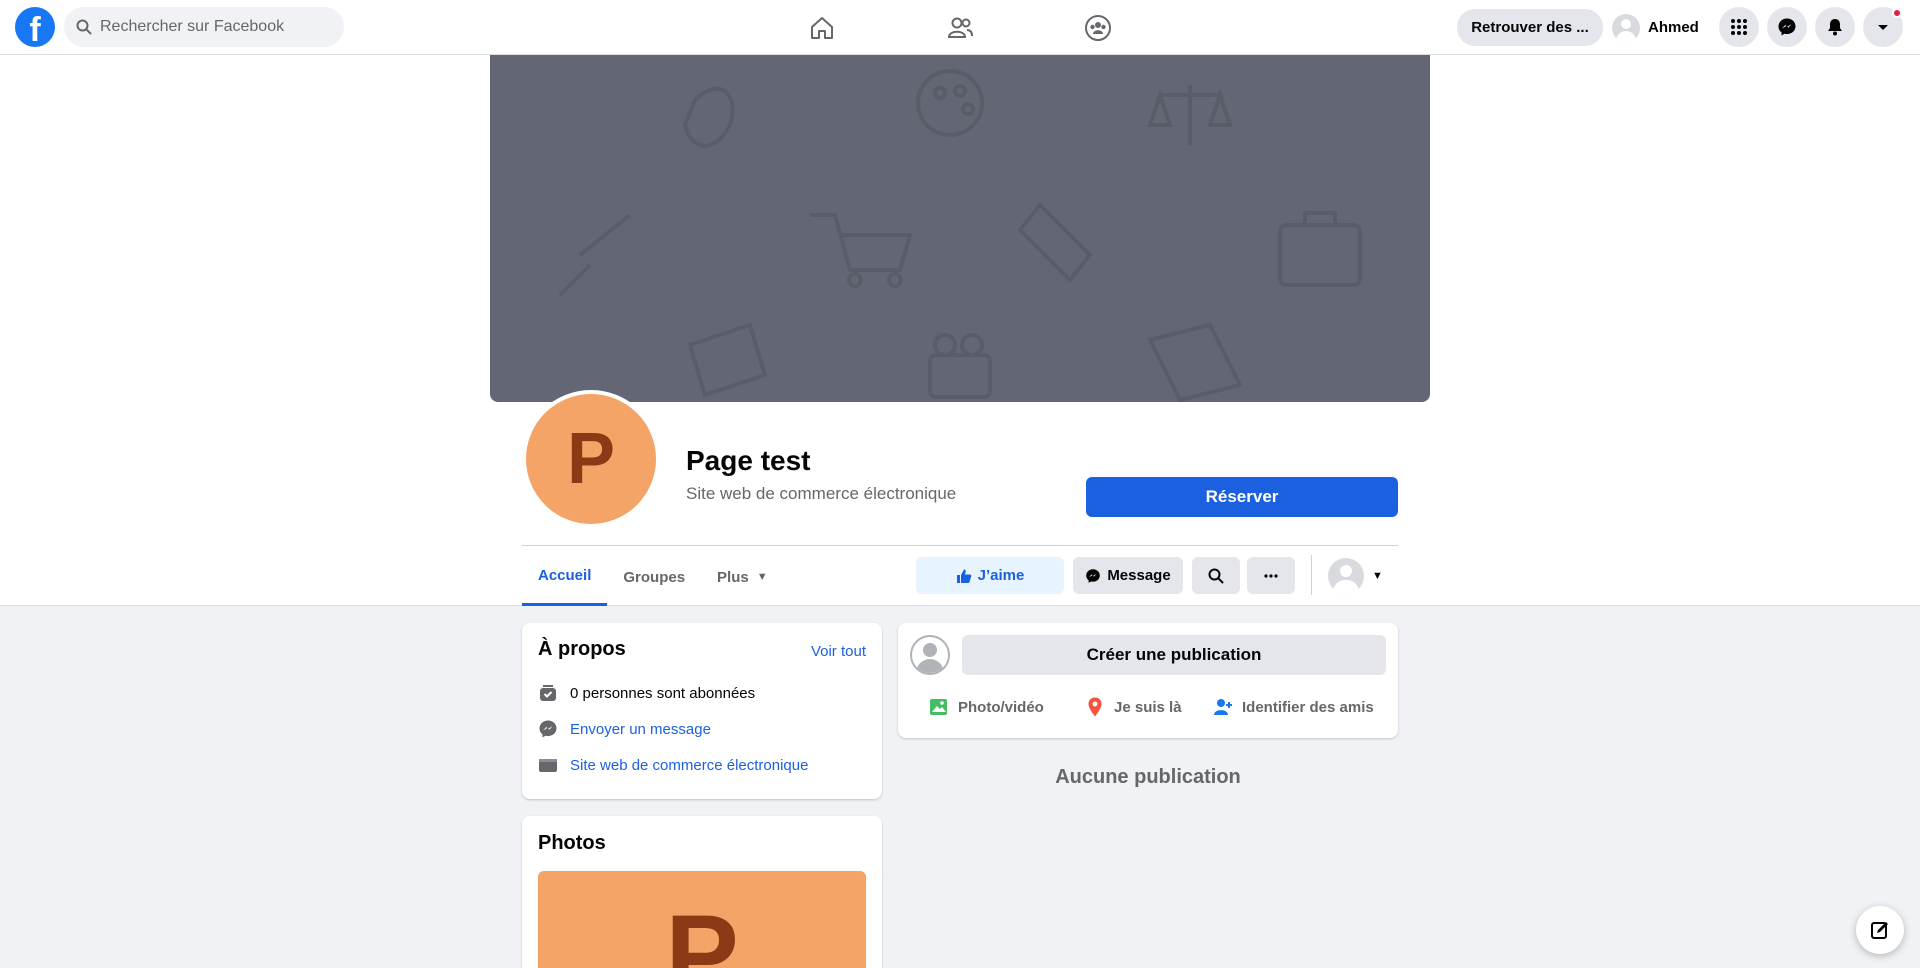  Describe the element at coordinates (1174, 655) in the screenshot. I see `create-post-button: Créer une publication` at that location.